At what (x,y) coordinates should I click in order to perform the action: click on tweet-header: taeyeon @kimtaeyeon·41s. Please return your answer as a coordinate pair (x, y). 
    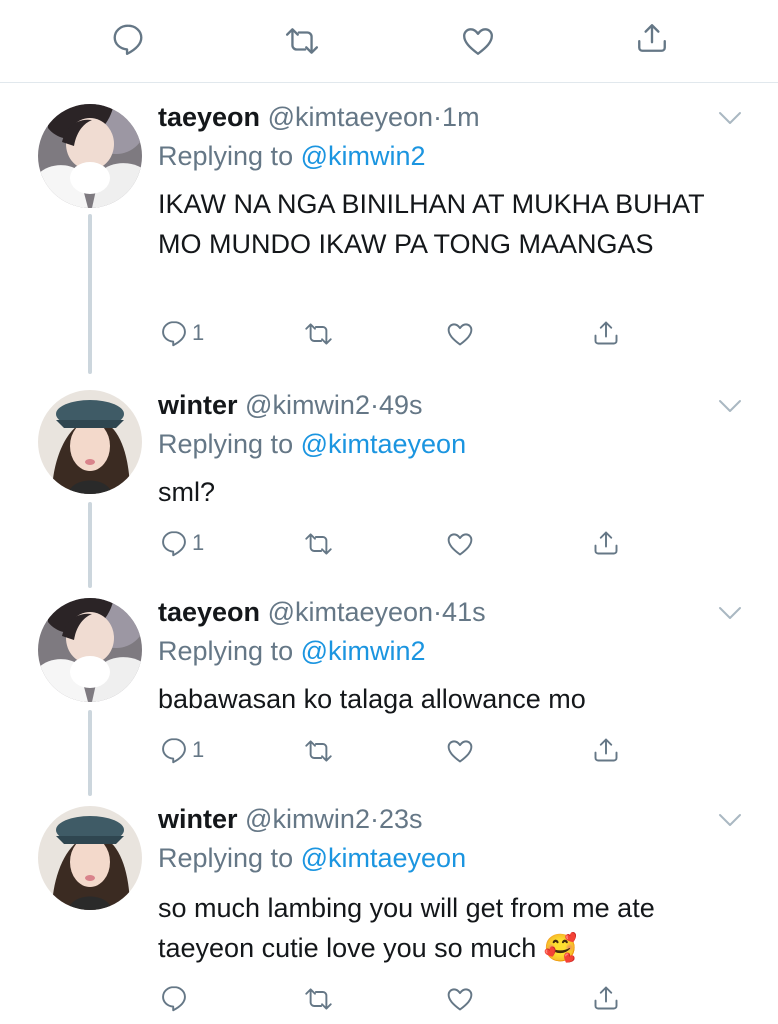
    Looking at the image, I should click on (322, 612).